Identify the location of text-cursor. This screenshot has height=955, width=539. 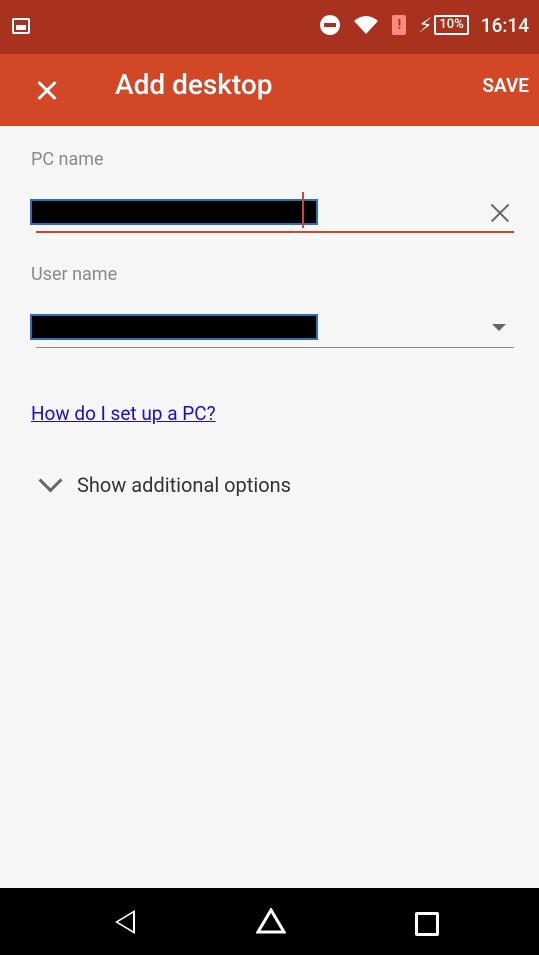
(303, 210).